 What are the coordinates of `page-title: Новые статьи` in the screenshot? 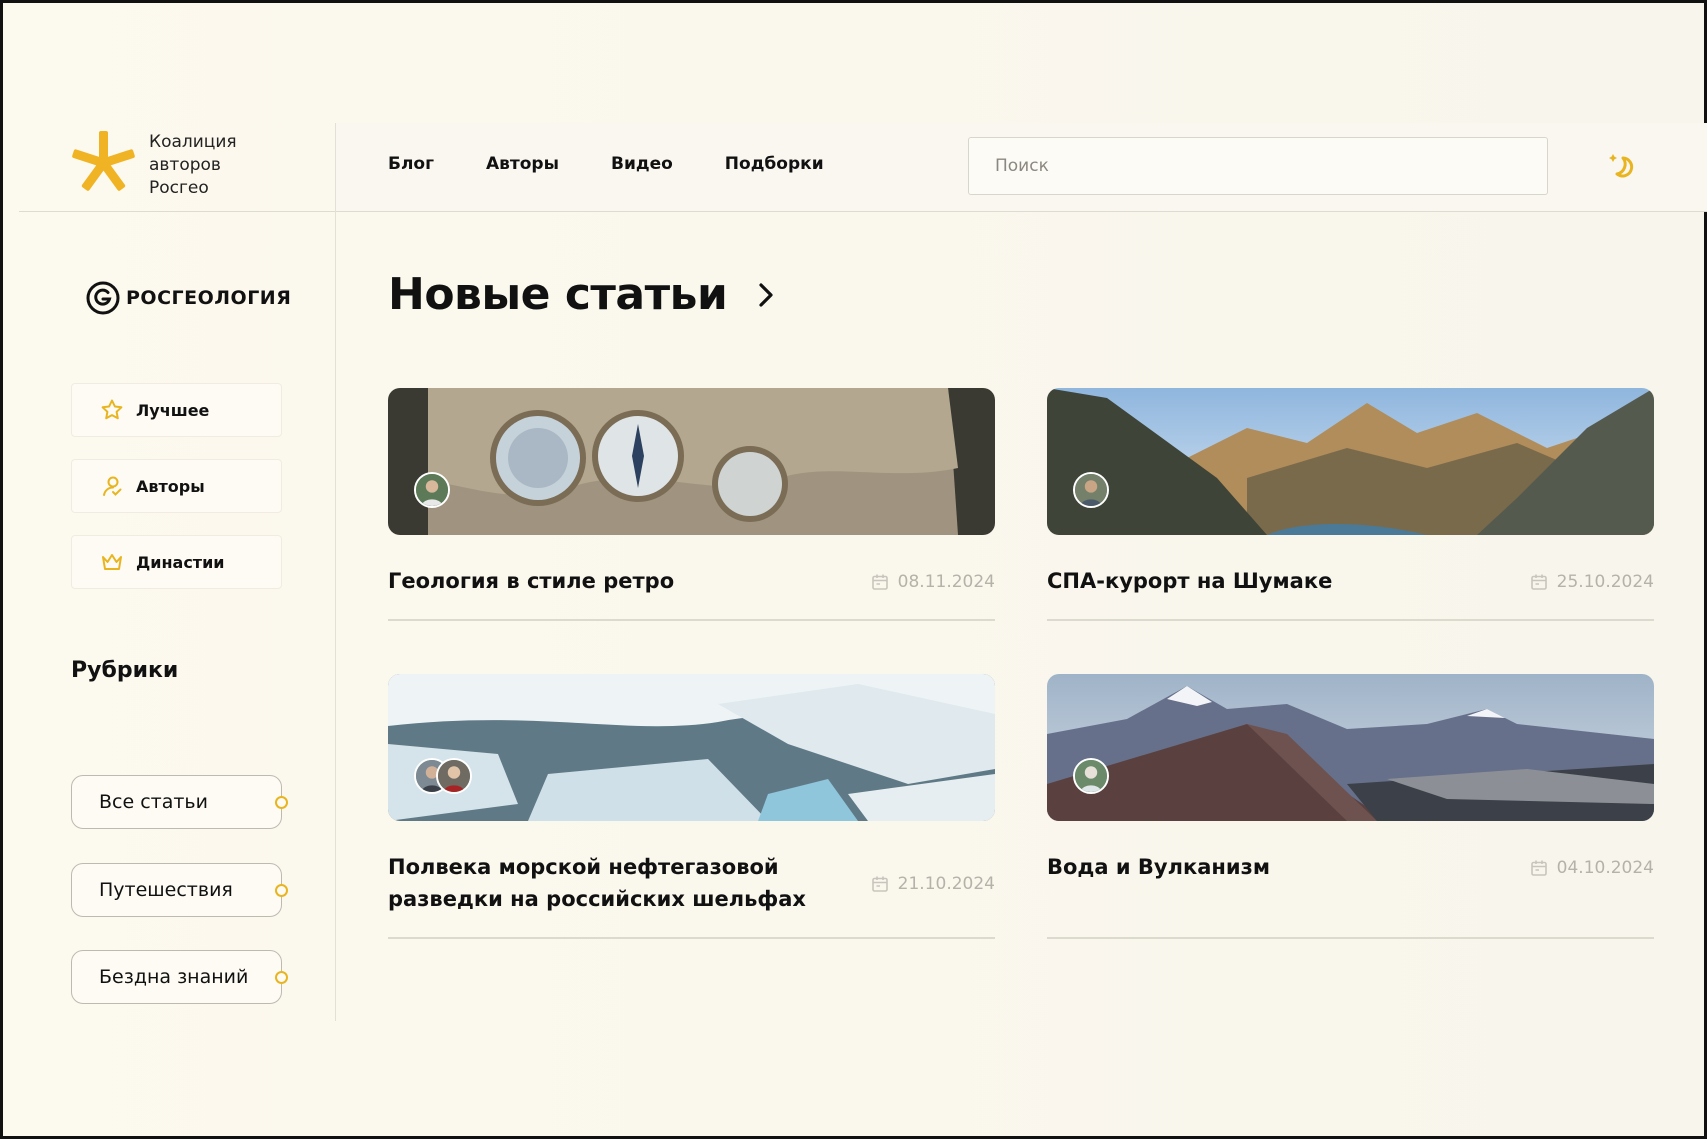 It's located at (558, 294).